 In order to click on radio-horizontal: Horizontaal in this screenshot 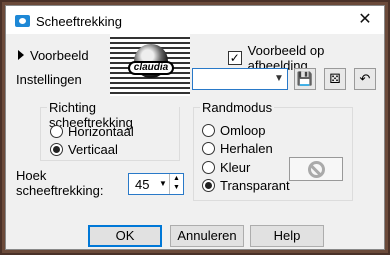, I will do `click(92, 131)`.